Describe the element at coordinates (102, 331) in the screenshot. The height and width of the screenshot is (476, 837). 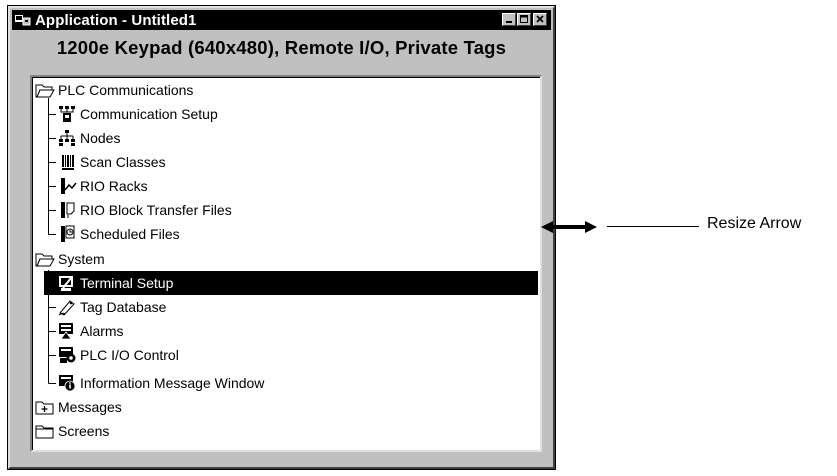
I see `tree-node-label: Alarms` at that location.